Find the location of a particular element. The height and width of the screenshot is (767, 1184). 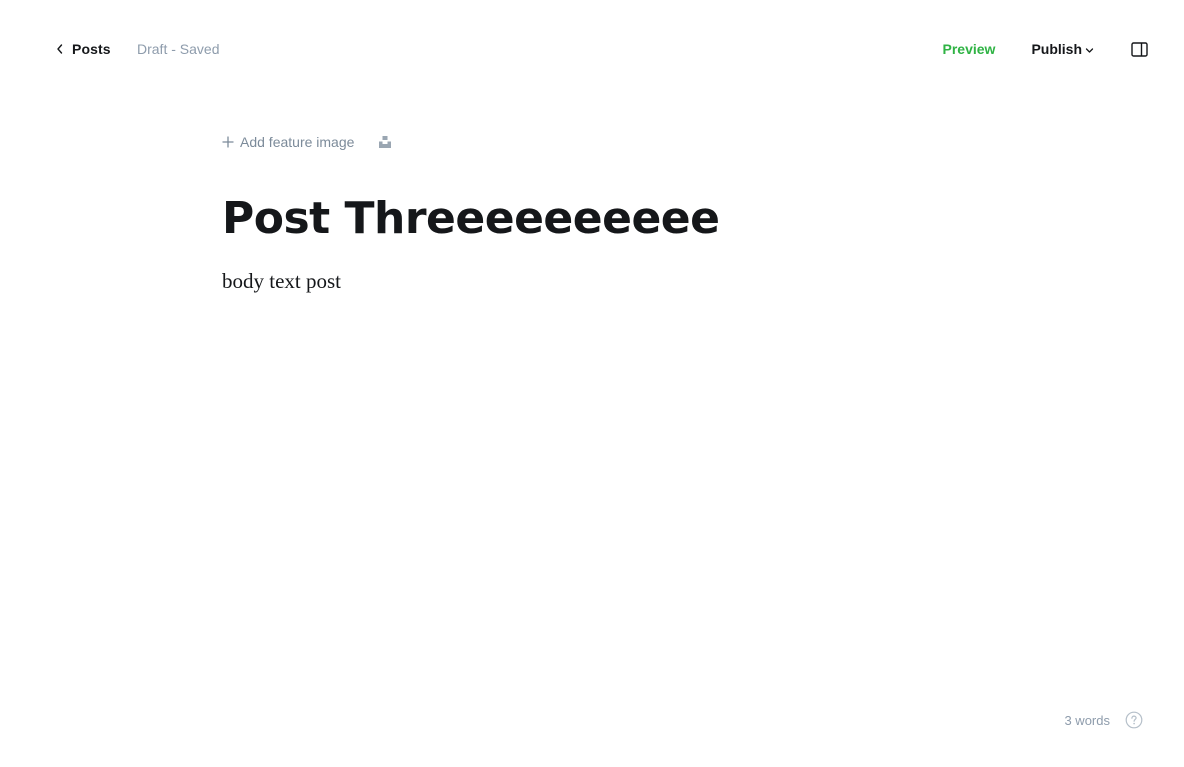

save-status: Draft - Saved is located at coordinates (178, 49).